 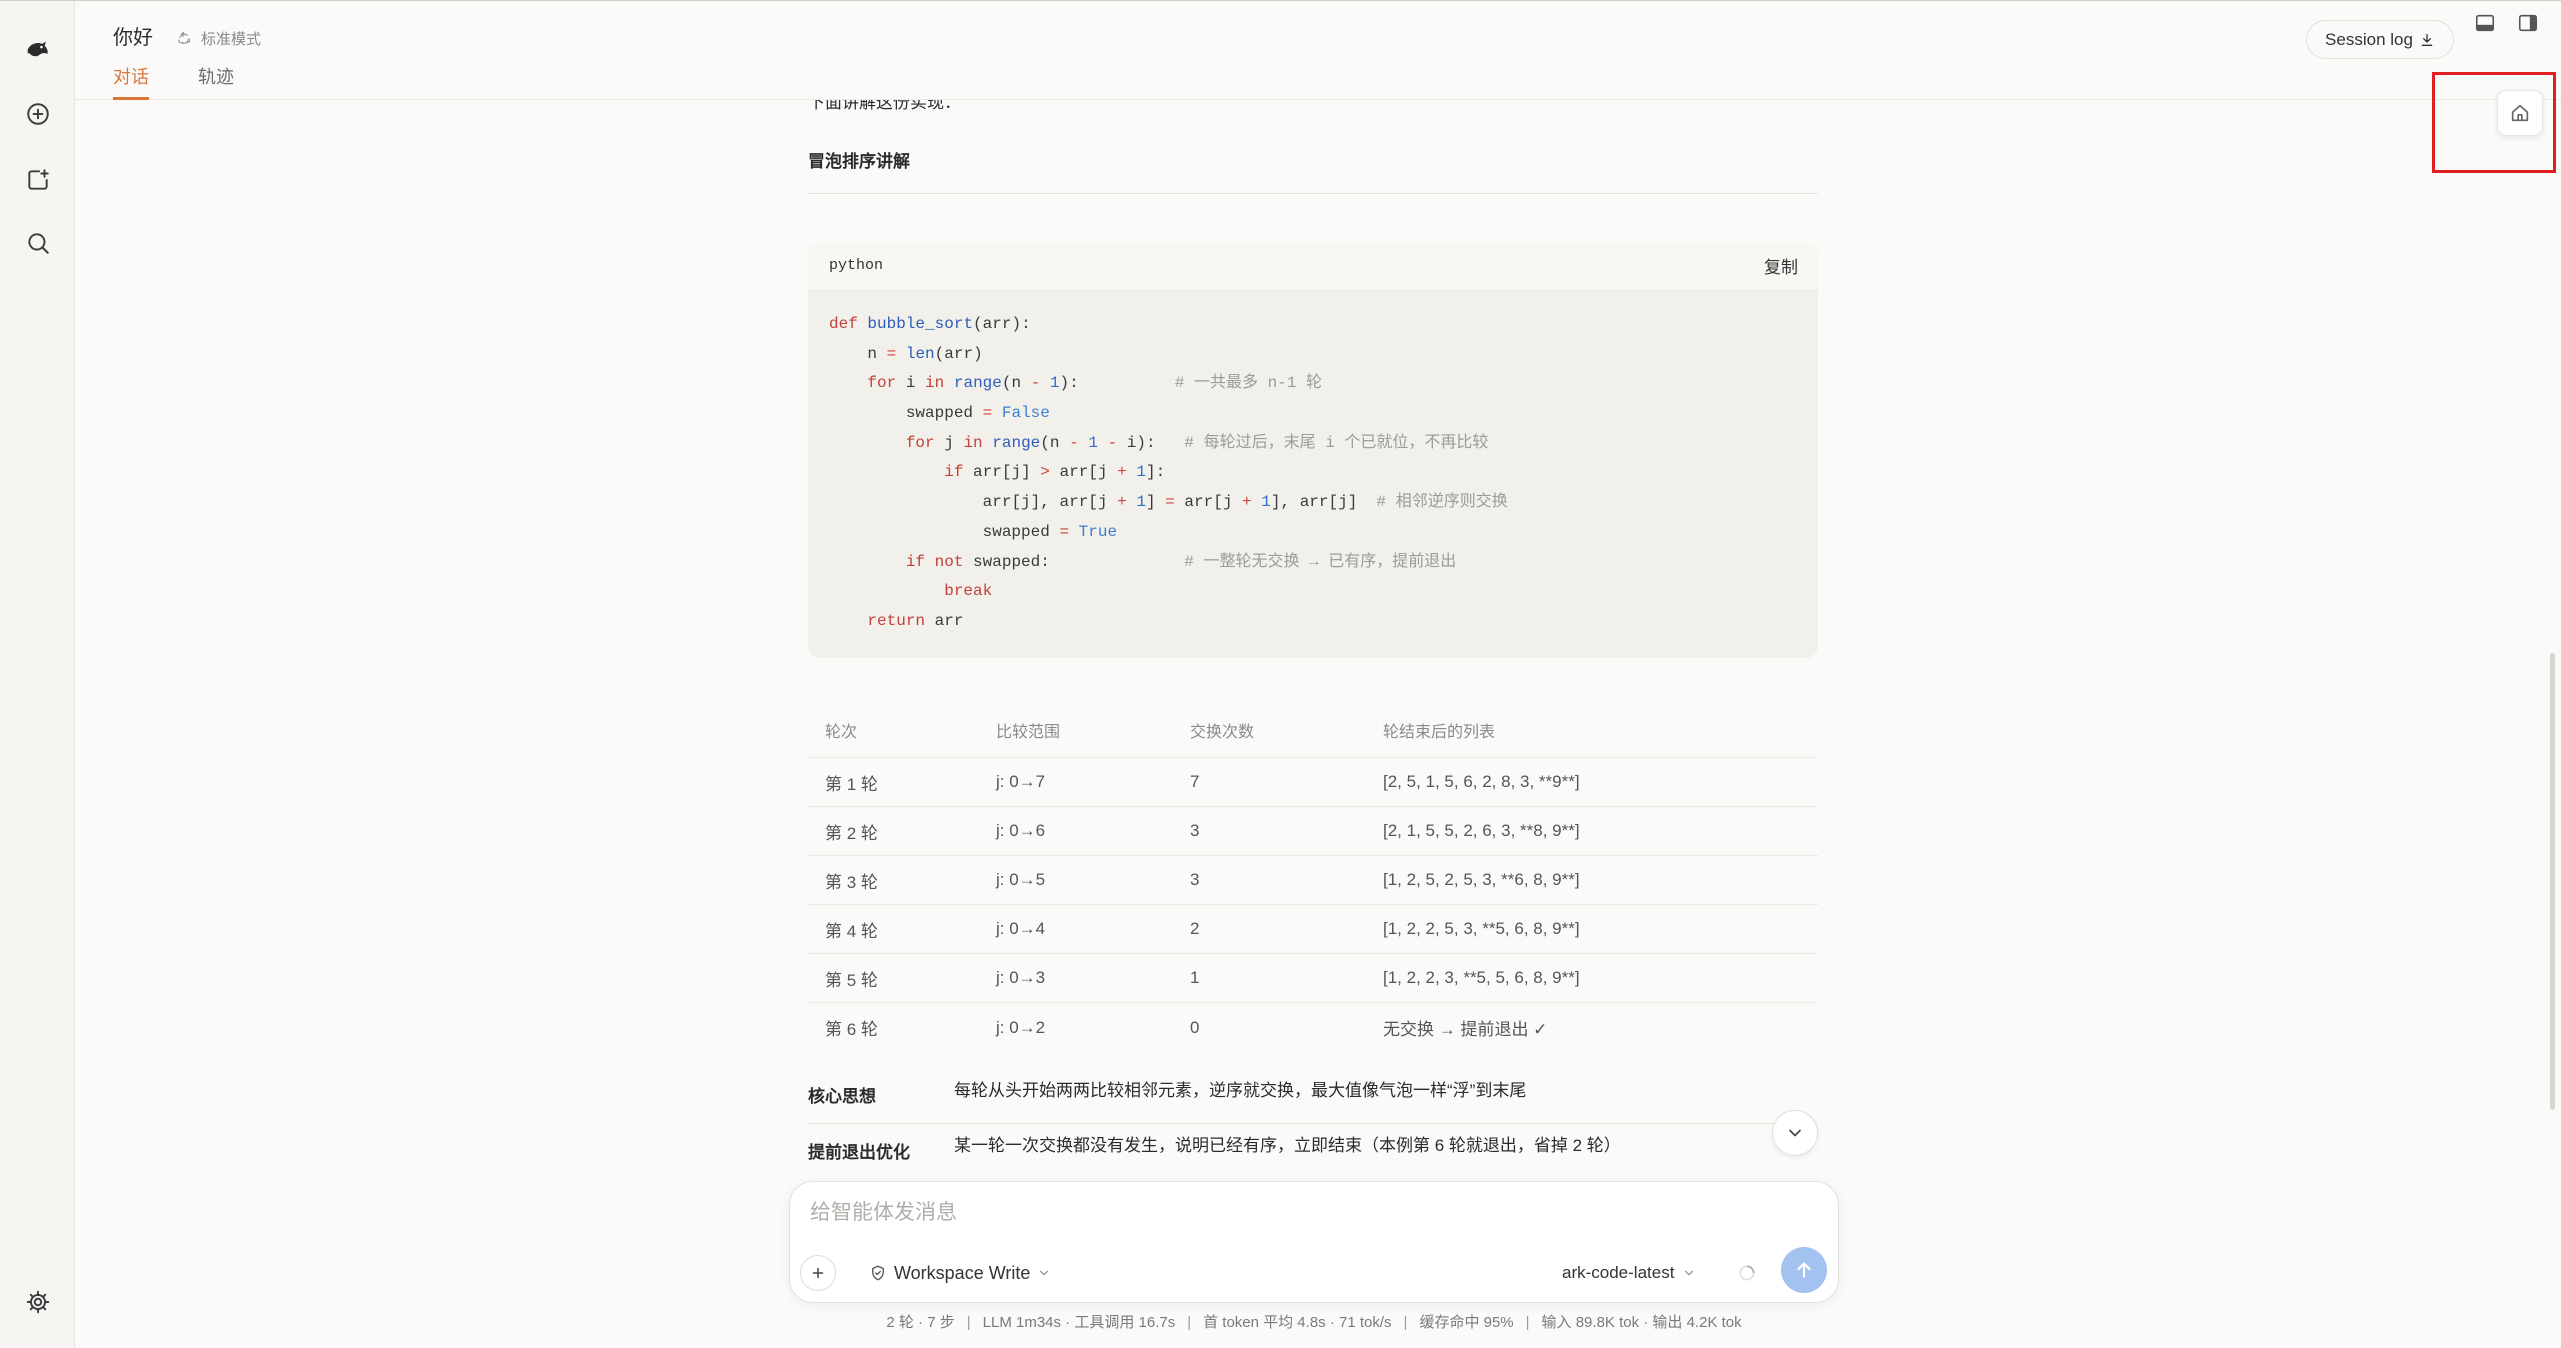 I want to click on permission-selector: Workspace Write, so click(x=960, y=1273).